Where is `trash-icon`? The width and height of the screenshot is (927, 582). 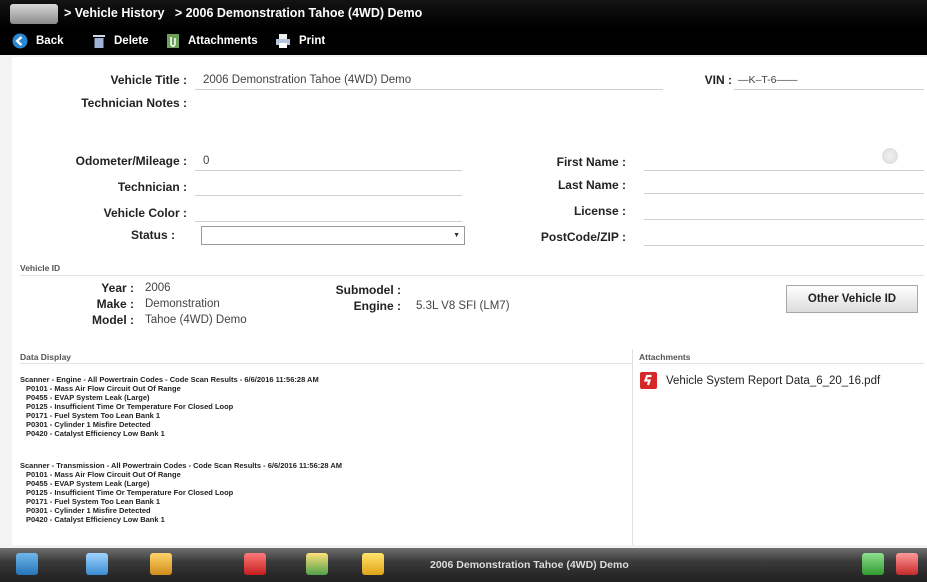 trash-icon is located at coordinates (99, 41).